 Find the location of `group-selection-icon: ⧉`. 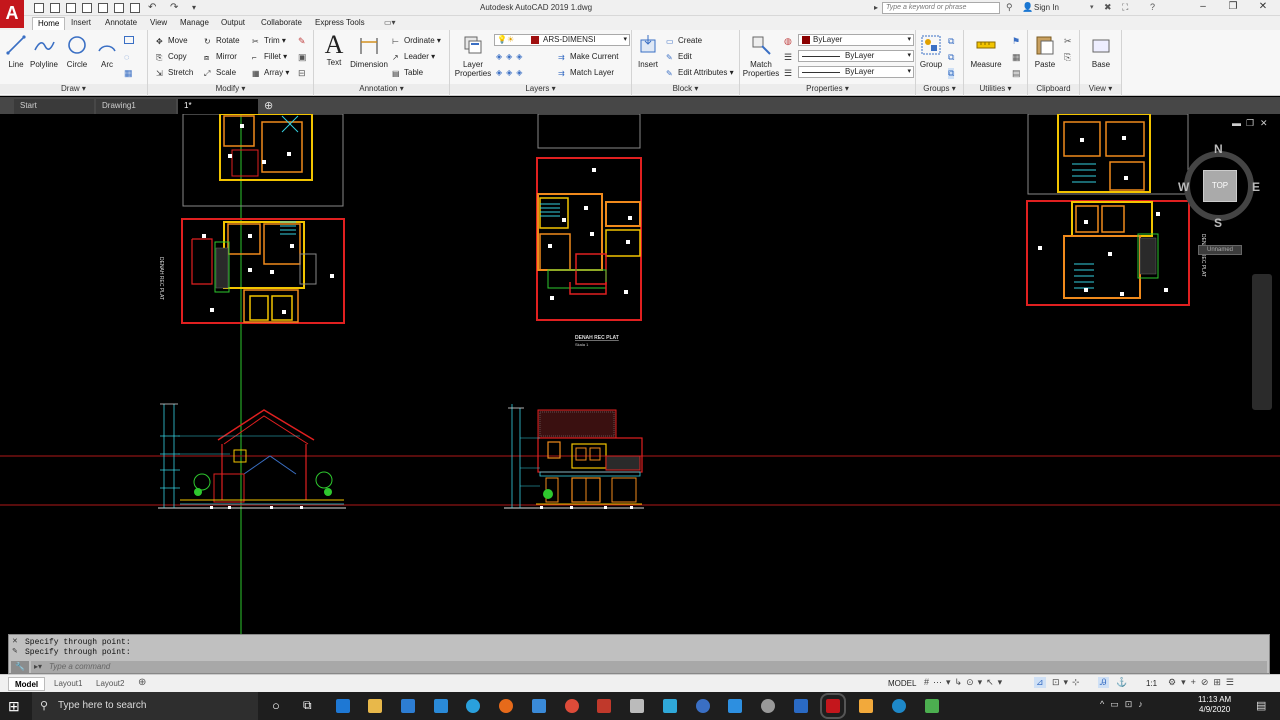

group-selection-icon: ⧉ is located at coordinates (951, 73).